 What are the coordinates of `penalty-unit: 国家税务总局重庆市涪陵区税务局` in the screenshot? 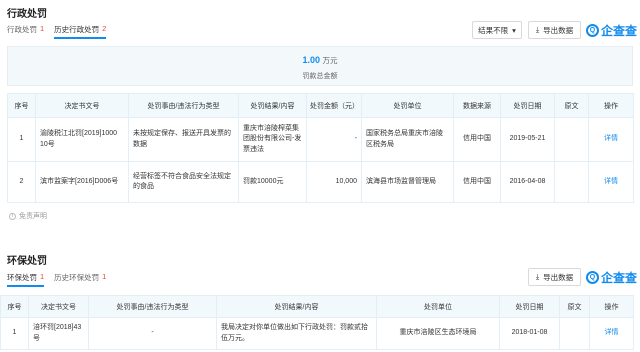 It's located at (407, 139).